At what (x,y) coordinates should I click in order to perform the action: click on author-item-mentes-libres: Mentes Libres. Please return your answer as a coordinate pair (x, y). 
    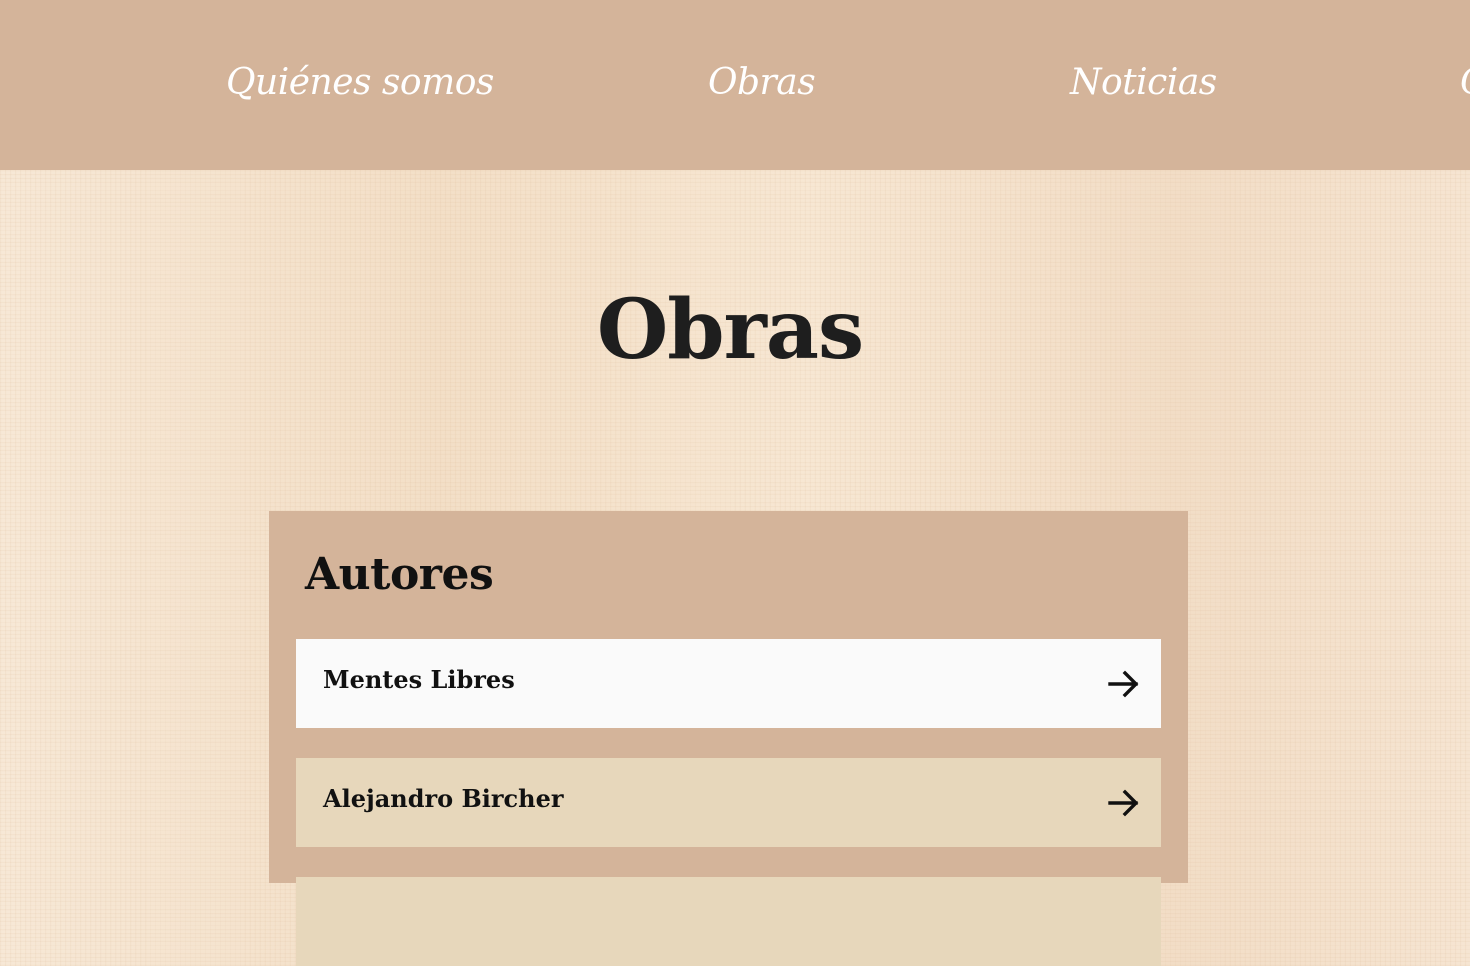
    Looking at the image, I should click on (728, 683).